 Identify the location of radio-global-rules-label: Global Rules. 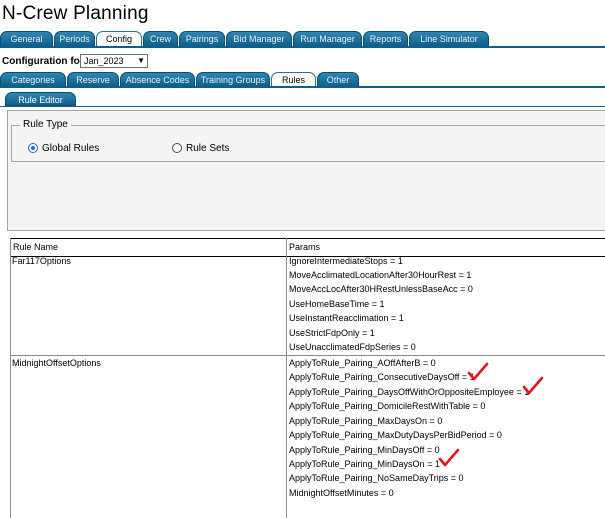
(71, 148).